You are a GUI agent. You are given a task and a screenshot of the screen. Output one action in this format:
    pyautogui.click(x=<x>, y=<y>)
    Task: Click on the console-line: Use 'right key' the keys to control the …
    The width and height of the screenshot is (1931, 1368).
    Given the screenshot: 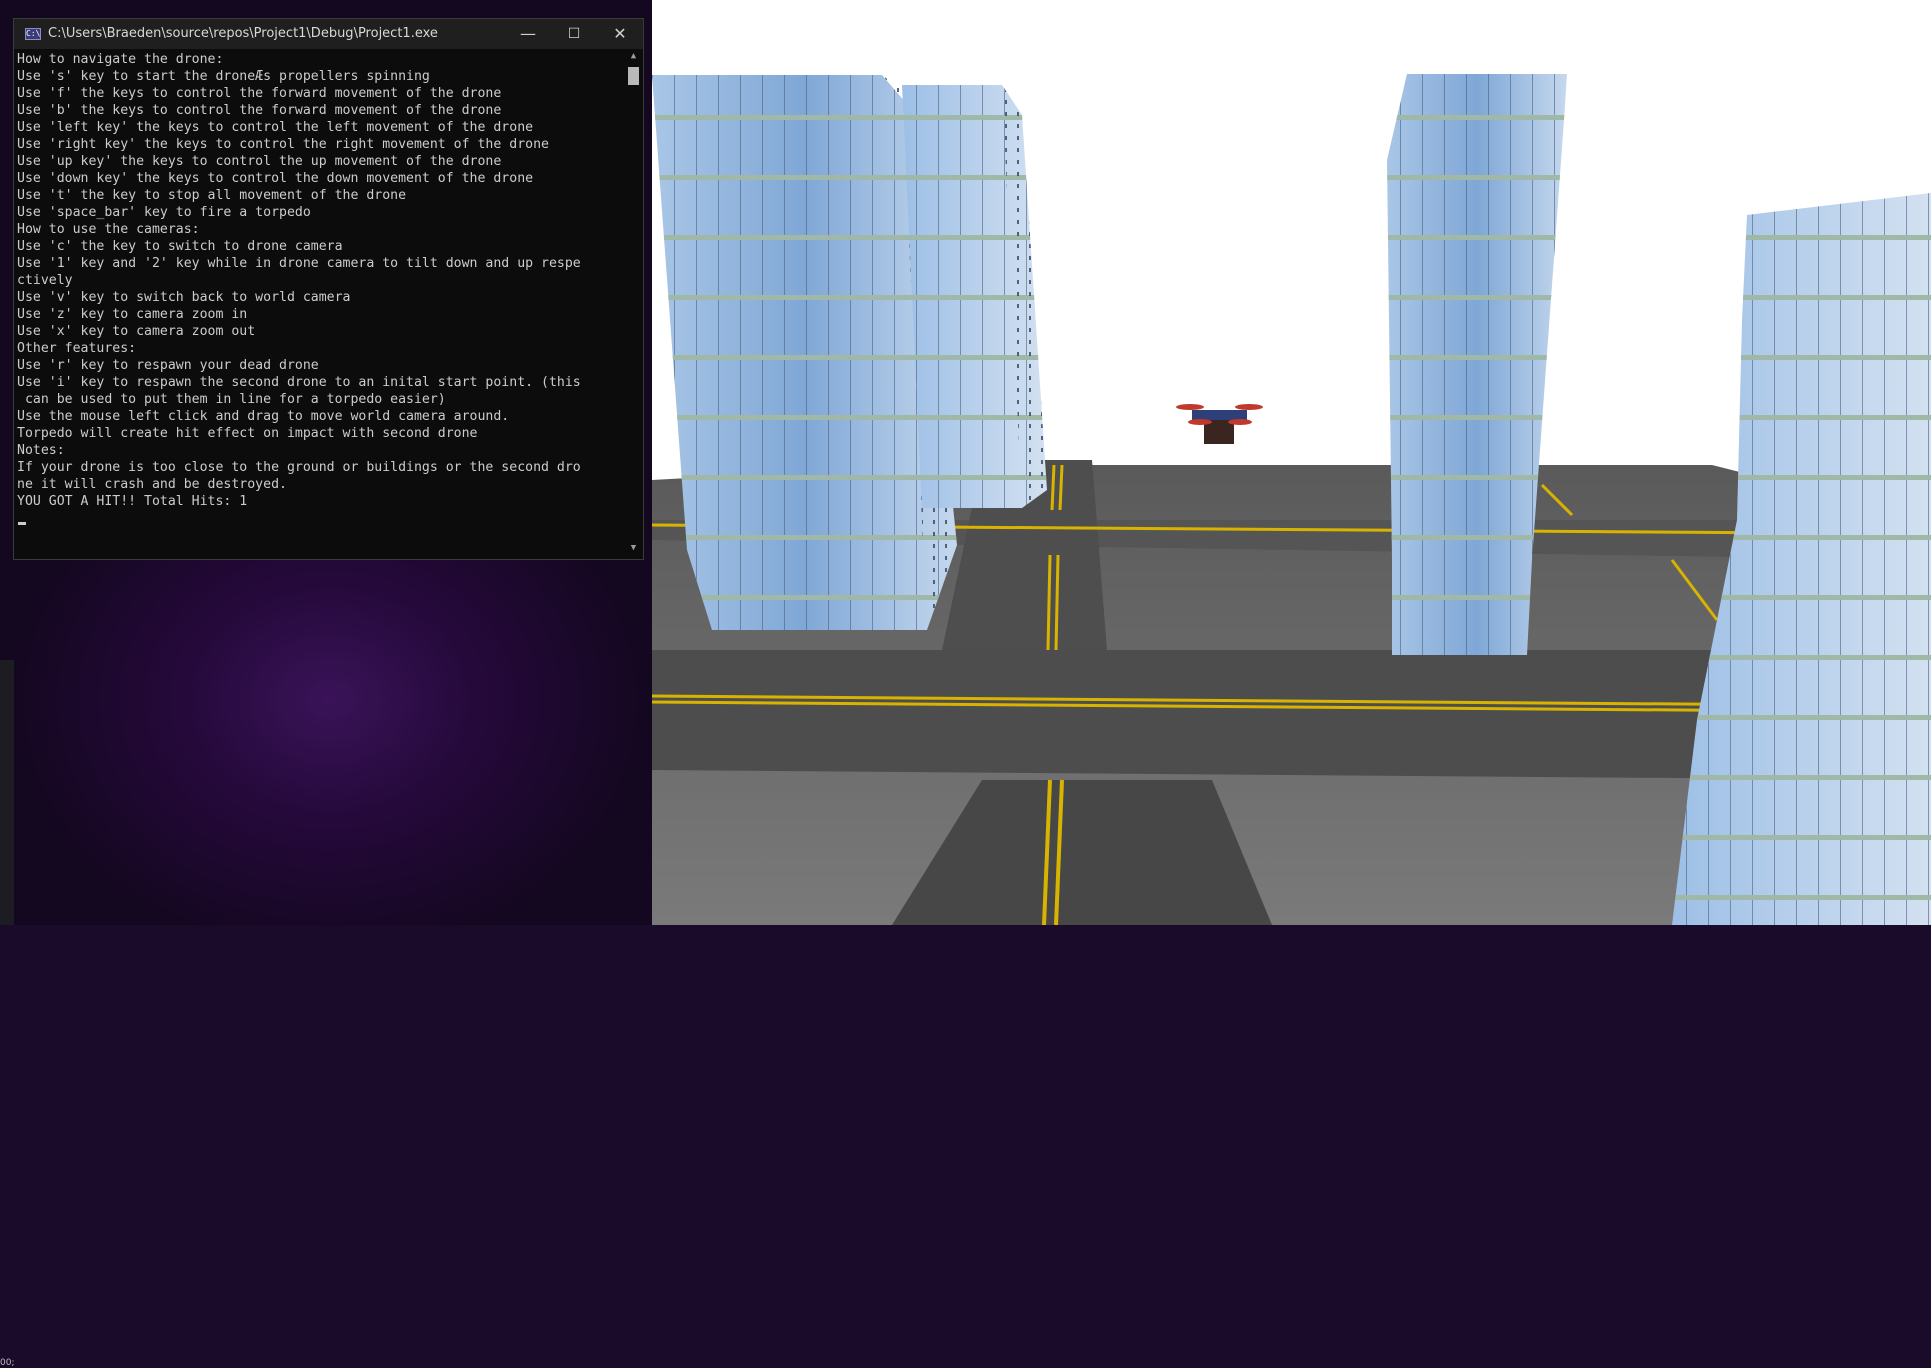 What is the action you would take?
    pyautogui.click(x=283, y=144)
    